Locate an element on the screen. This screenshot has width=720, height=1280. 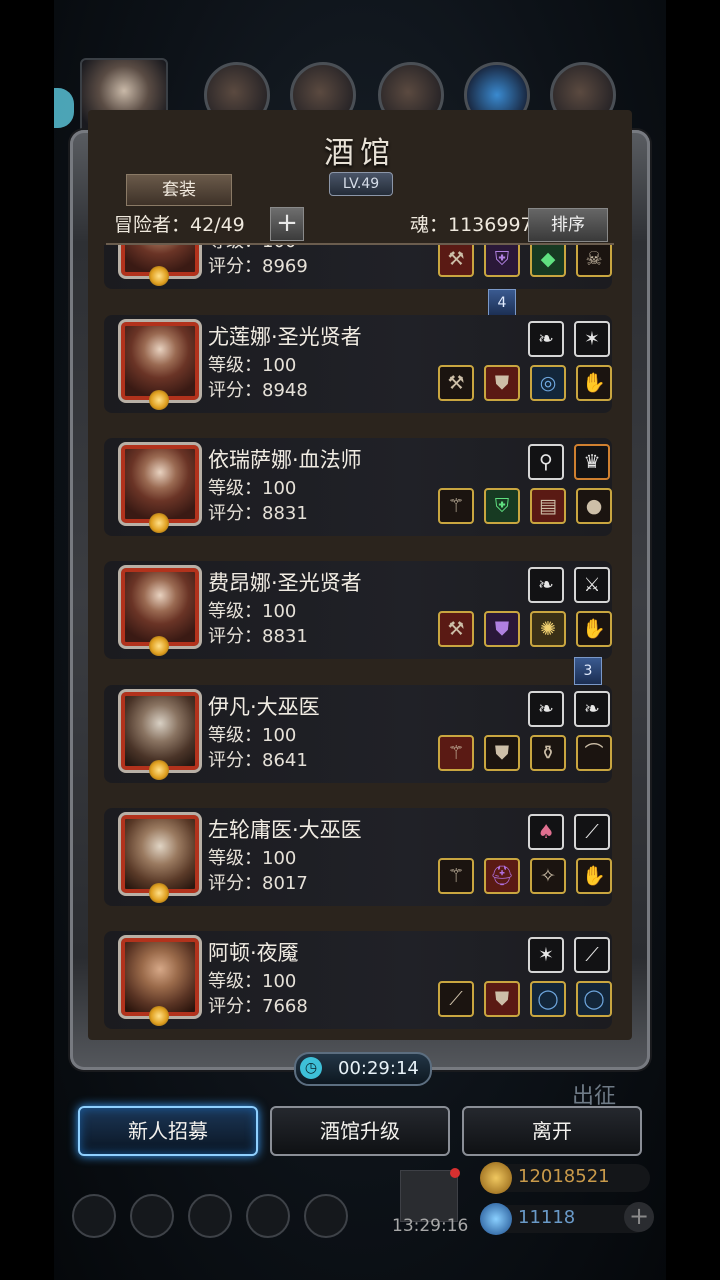
hero-card: 左轮庸医·大巫医 等级：100 评分：8017 ♠ ⟋ ⚚ ⛑ ✧ ✋ is located at coordinates (358, 857).